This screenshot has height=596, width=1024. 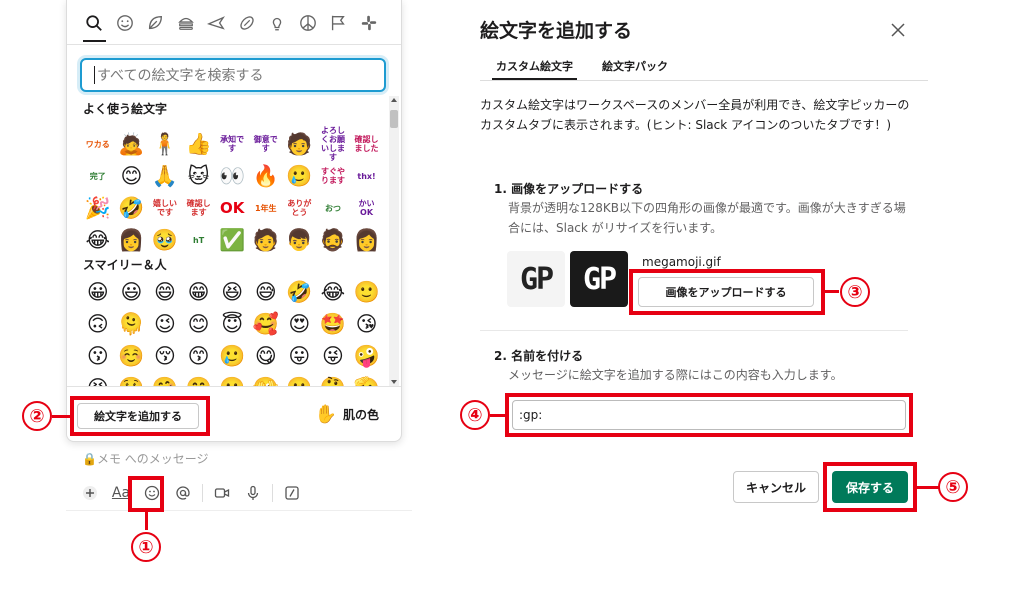 What do you see at coordinates (266, 356) in the screenshot?
I see `emoji-item: 😋` at bounding box center [266, 356].